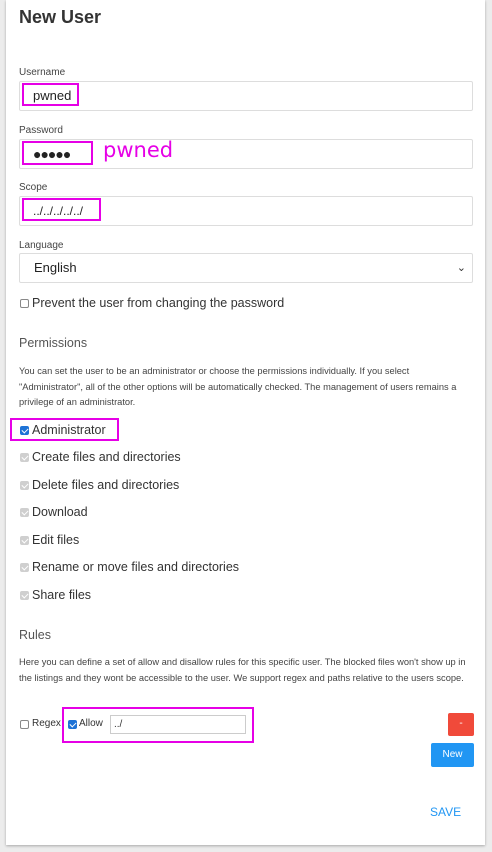 The width and height of the screenshot is (492, 852). Describe the element at coordinates (50, 94) in the screenshot. I see `username-highlight` at that location.